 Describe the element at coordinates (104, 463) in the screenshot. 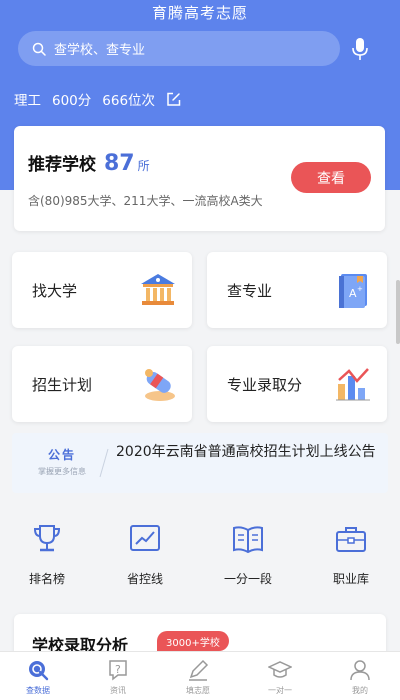

I see `notice-divider` at that location.